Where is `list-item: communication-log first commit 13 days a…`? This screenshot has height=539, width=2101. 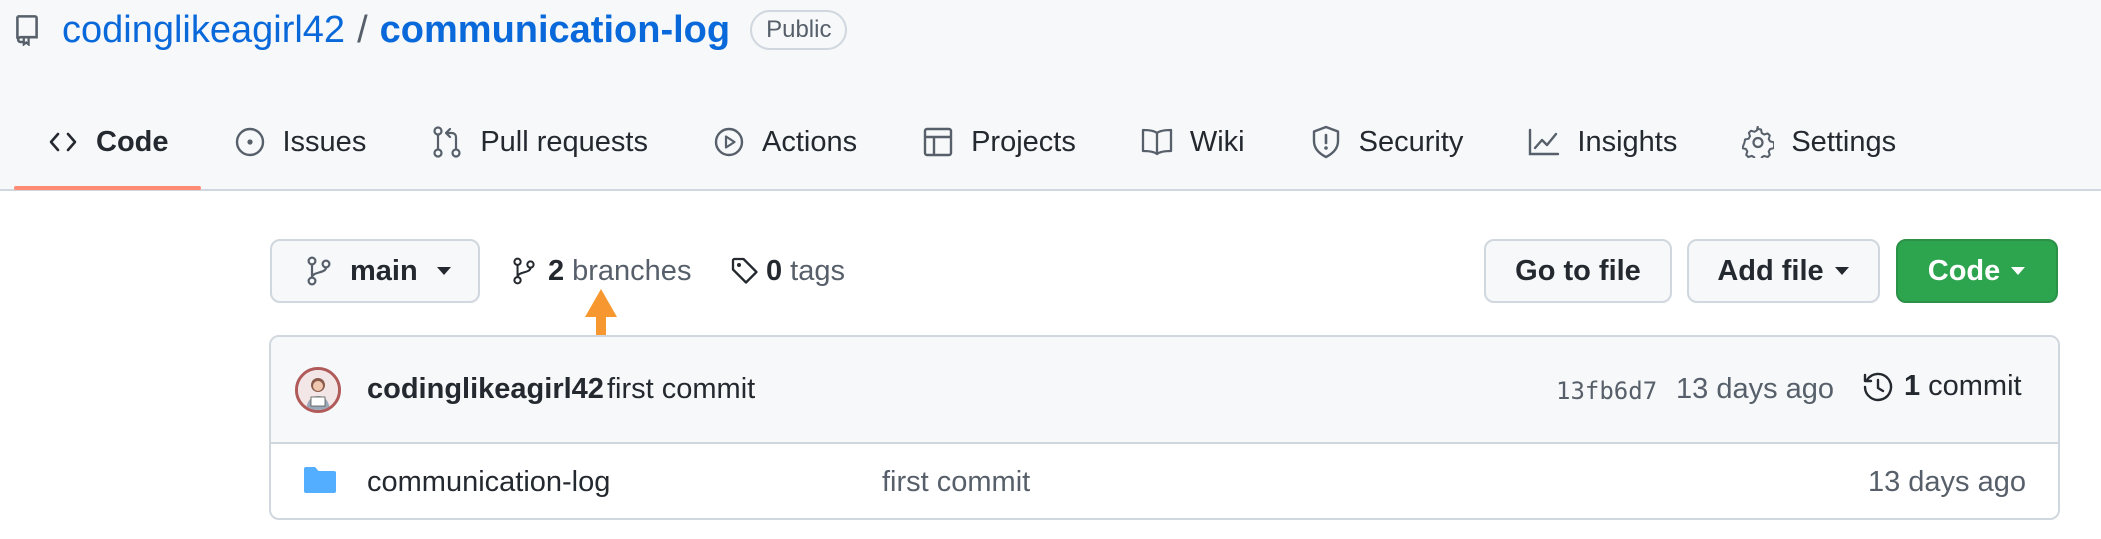
list-item: communication-log first commit 13 days a… is located at coordinates (1164, 481).